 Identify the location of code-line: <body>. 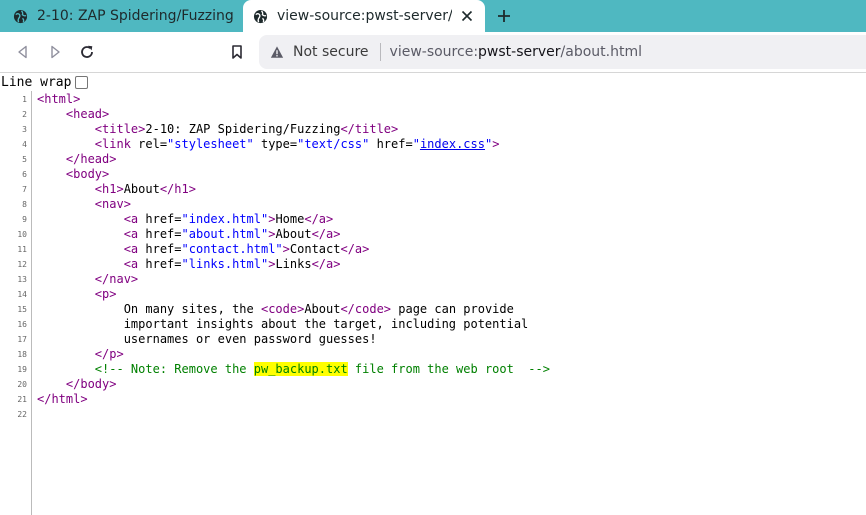
(73, 174).